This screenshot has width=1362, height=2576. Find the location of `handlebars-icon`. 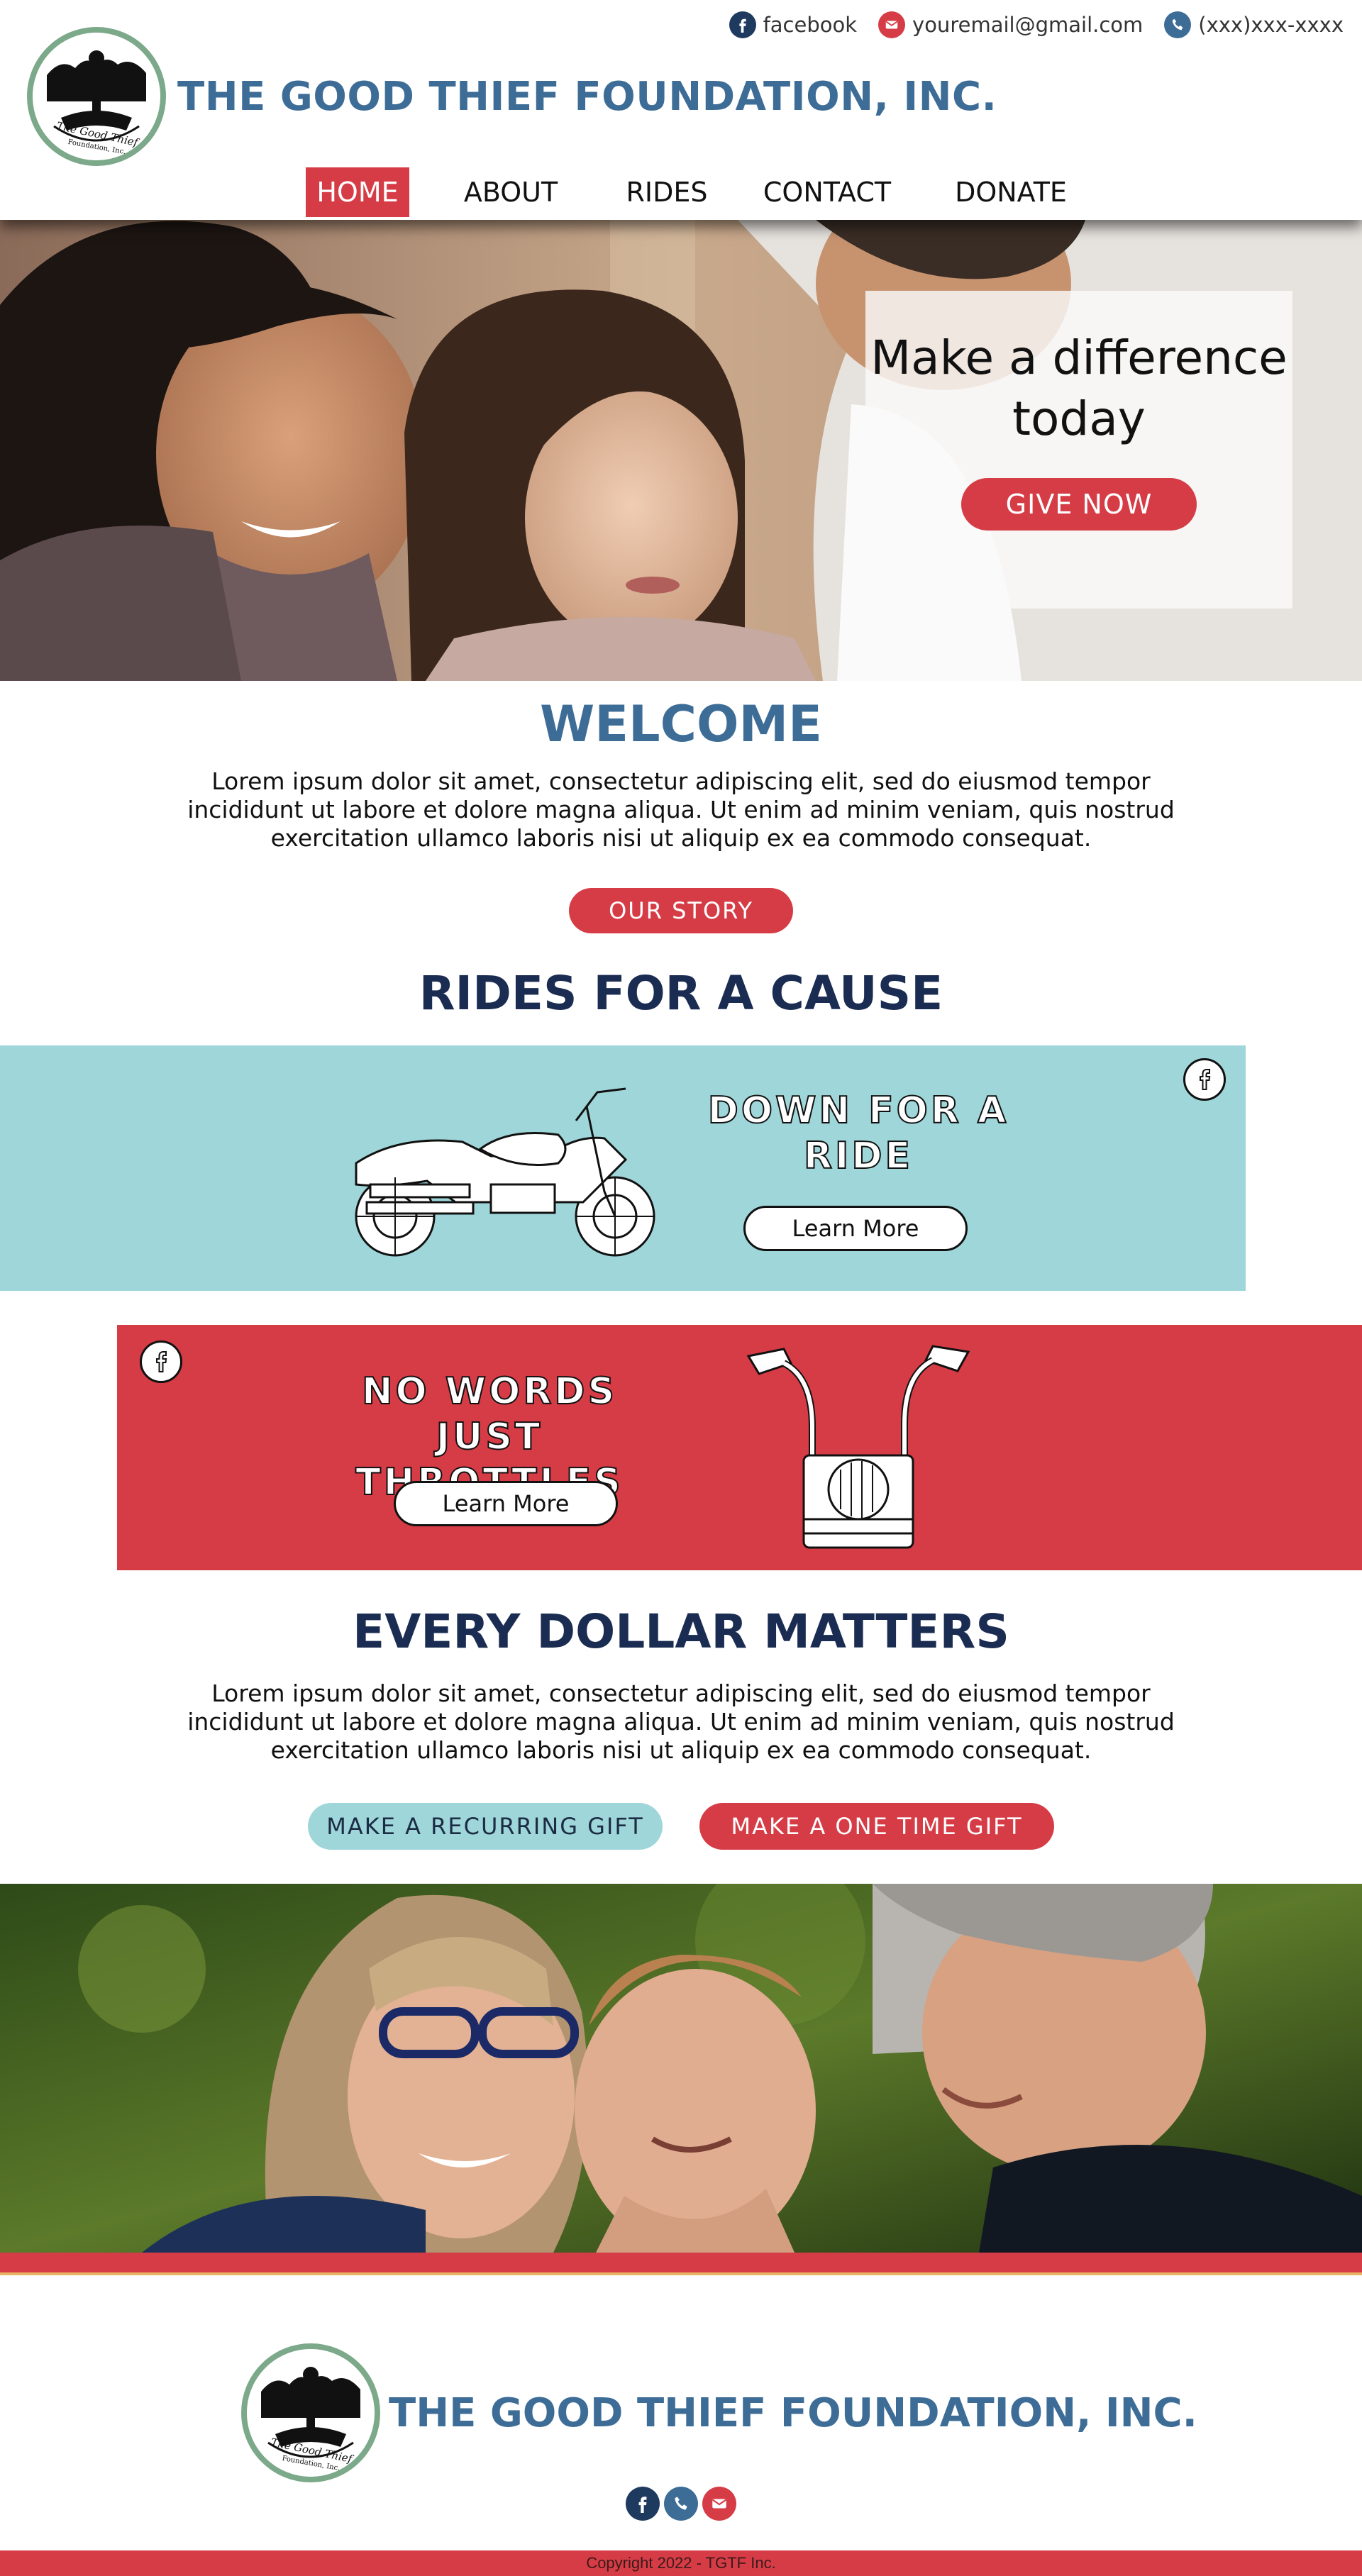

handlebars-icon is located at coordinates (858, 1447).